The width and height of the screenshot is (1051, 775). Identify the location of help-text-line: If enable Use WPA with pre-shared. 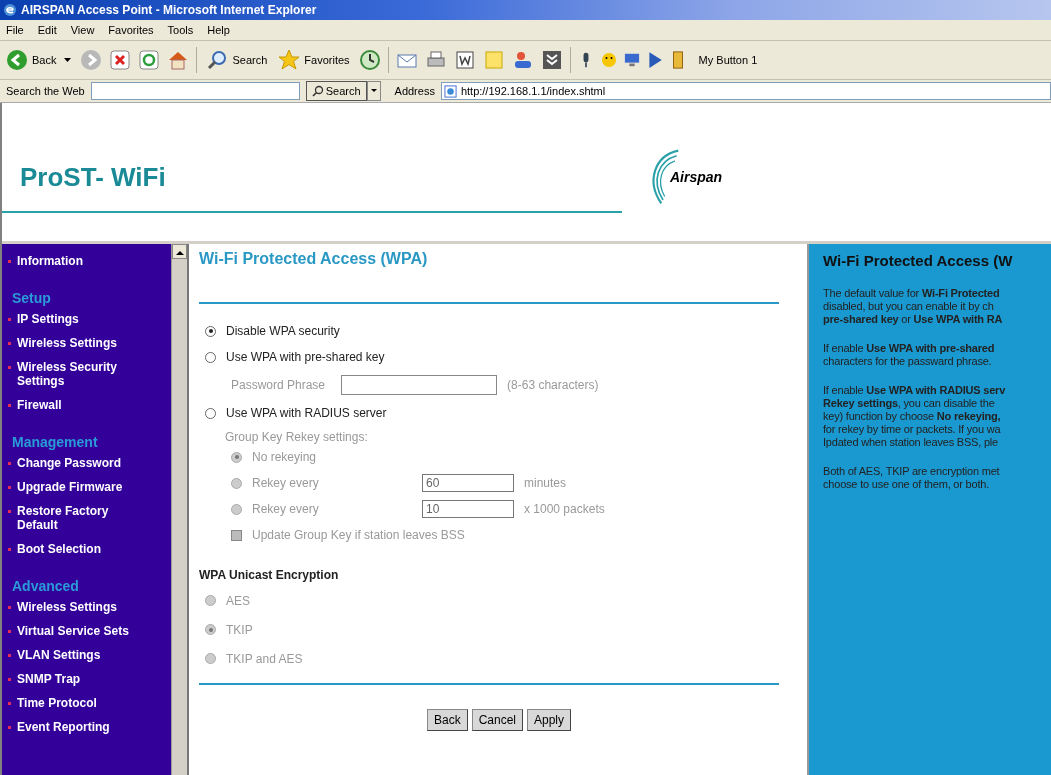
(909, 348).